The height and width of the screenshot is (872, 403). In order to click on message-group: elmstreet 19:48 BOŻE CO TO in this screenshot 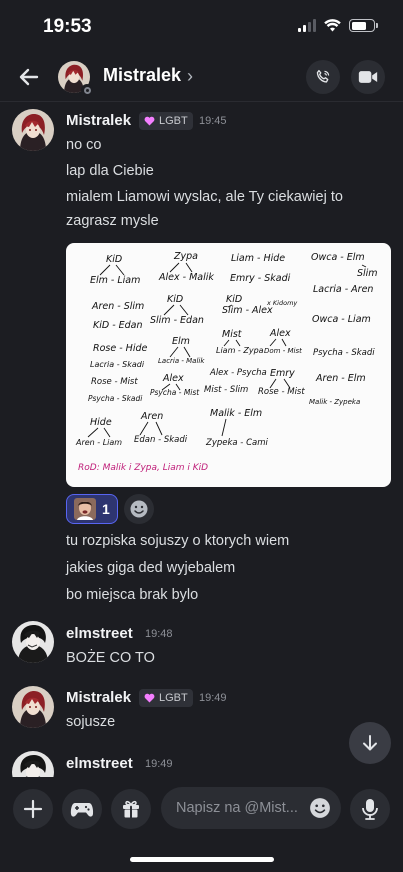, I will do `click(201, 646)`.